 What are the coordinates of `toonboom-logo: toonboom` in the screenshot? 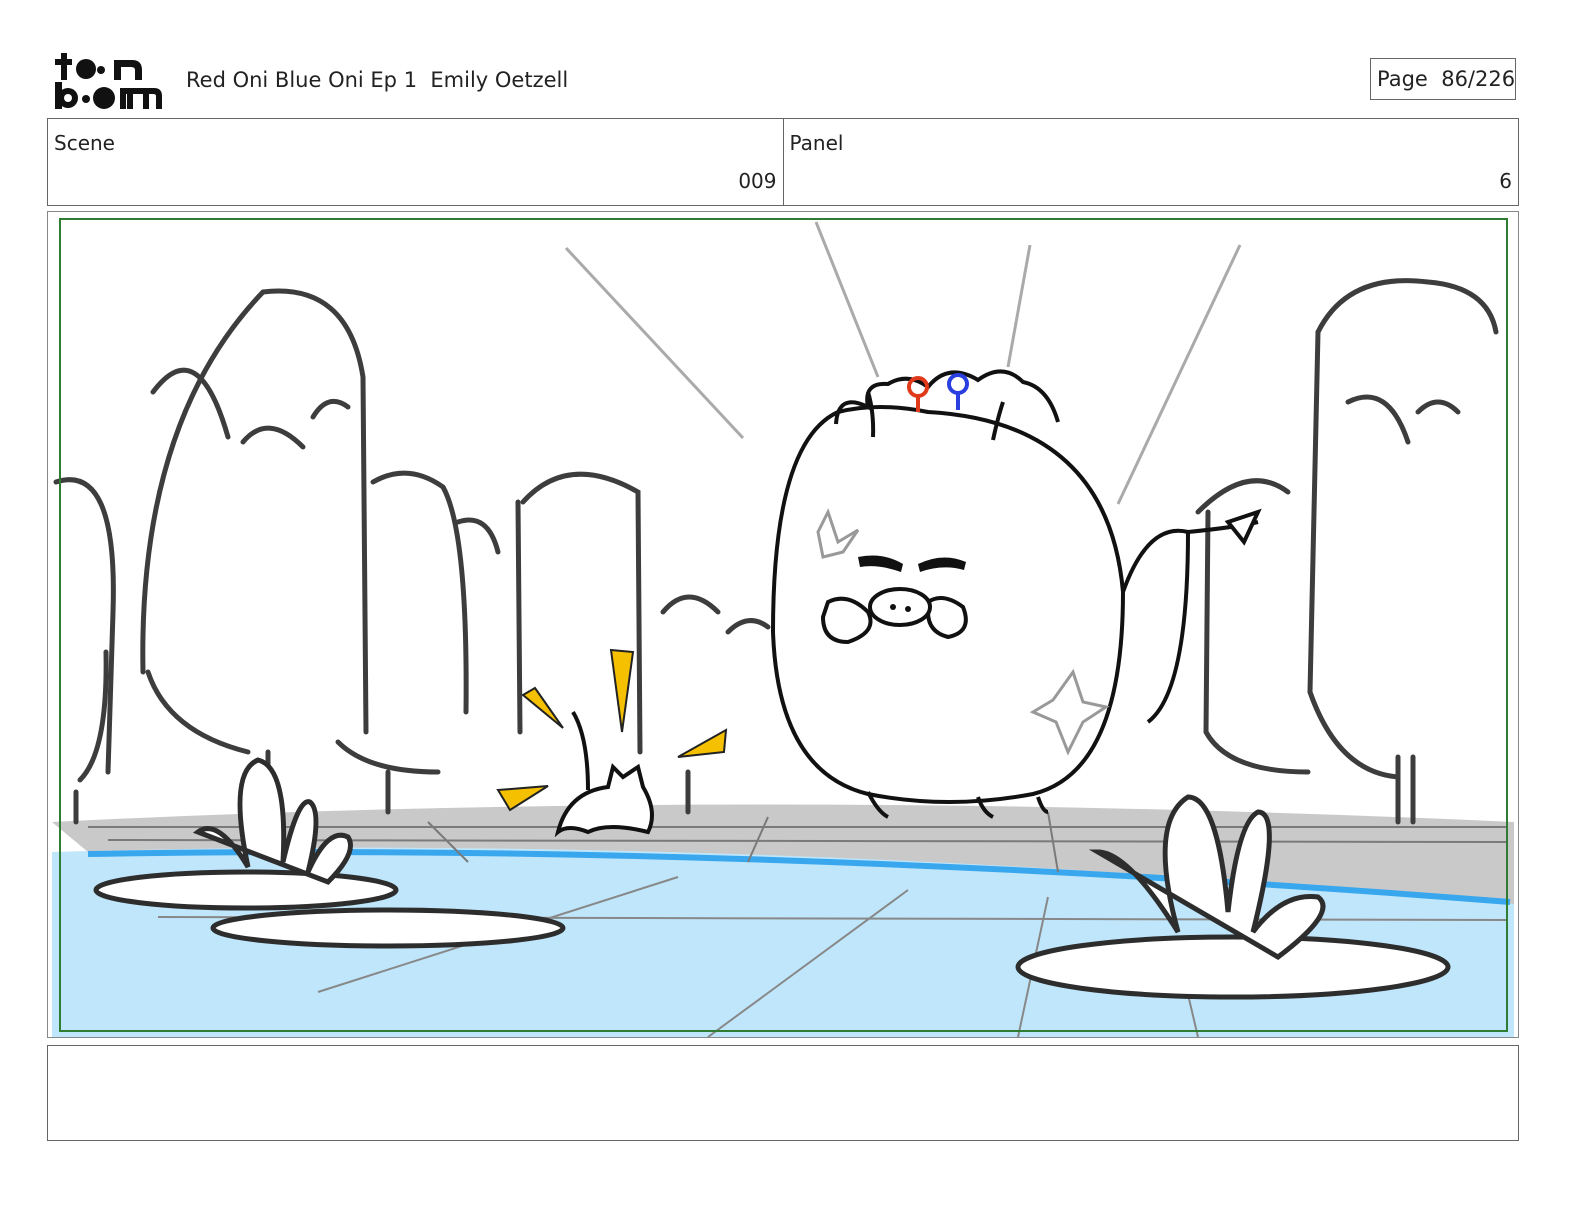 It's located at (108, 81).